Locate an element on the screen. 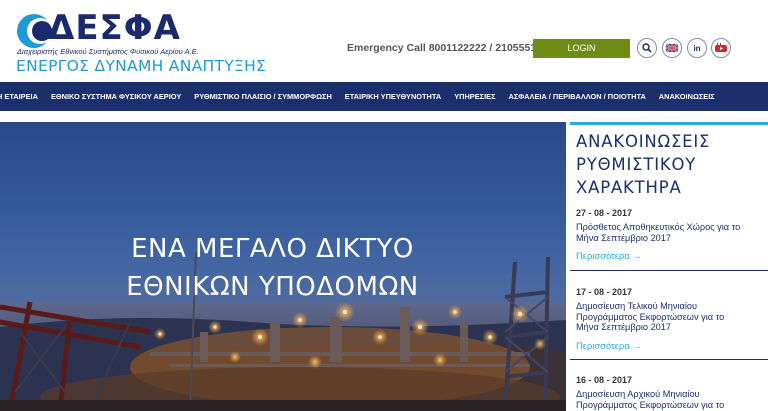 The height and width of the screenshot is (411, 768). sidebar-top-accent is located at coordinates (669, 123).